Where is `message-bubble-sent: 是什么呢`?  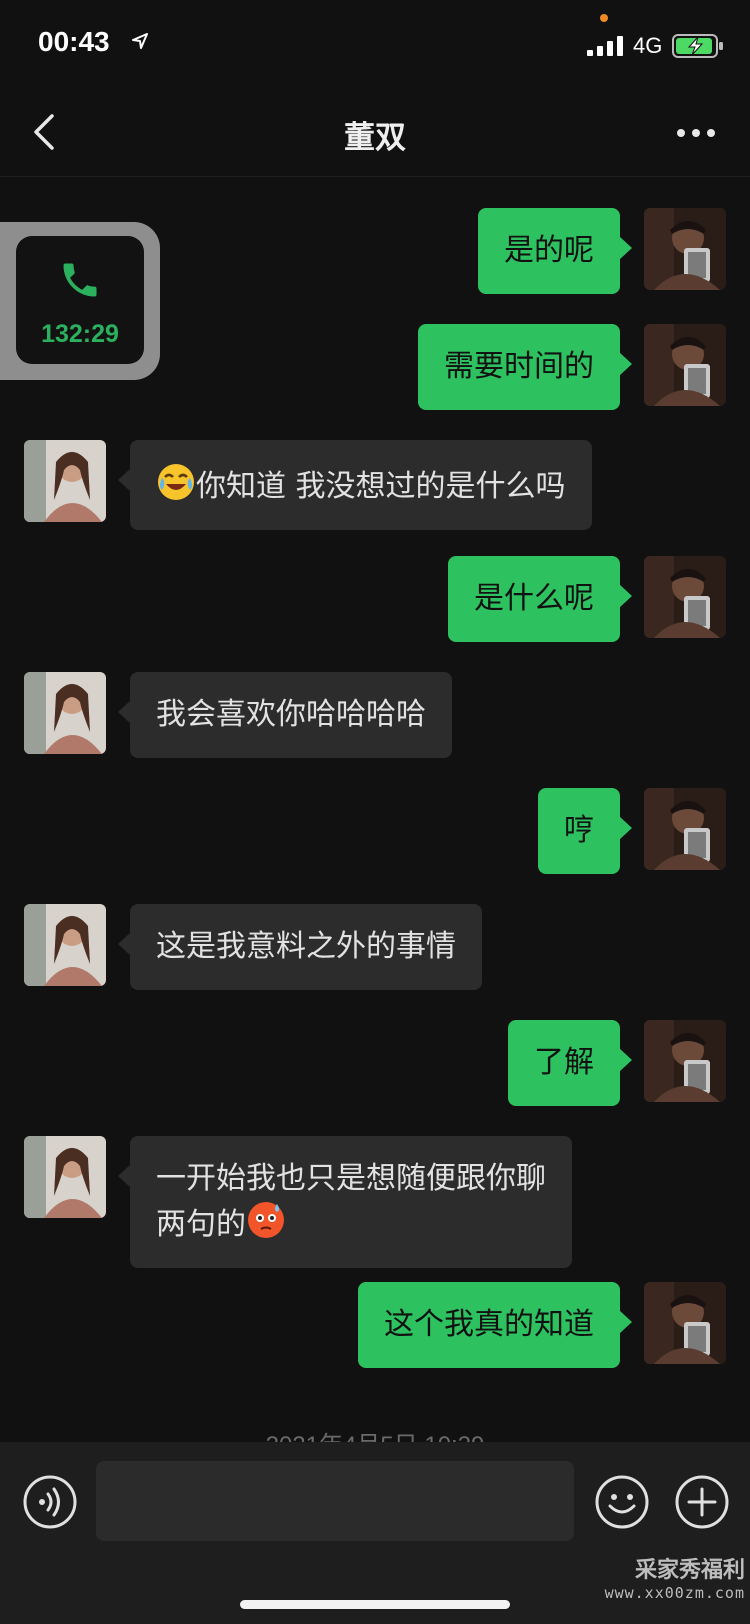 message-bubble-sent: 是什么呢 is located at coordinates (540, 599).